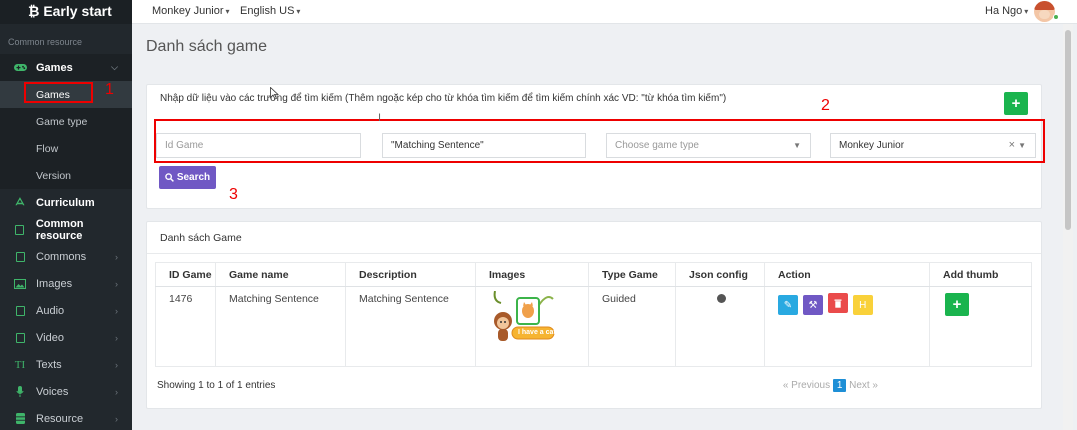 Image resolution: width=1077 pixels, height=430 pixels. Describe the element at coordinates (50, 310) in the screenshot. I see `sidebar-item-label: Audio` at that location.